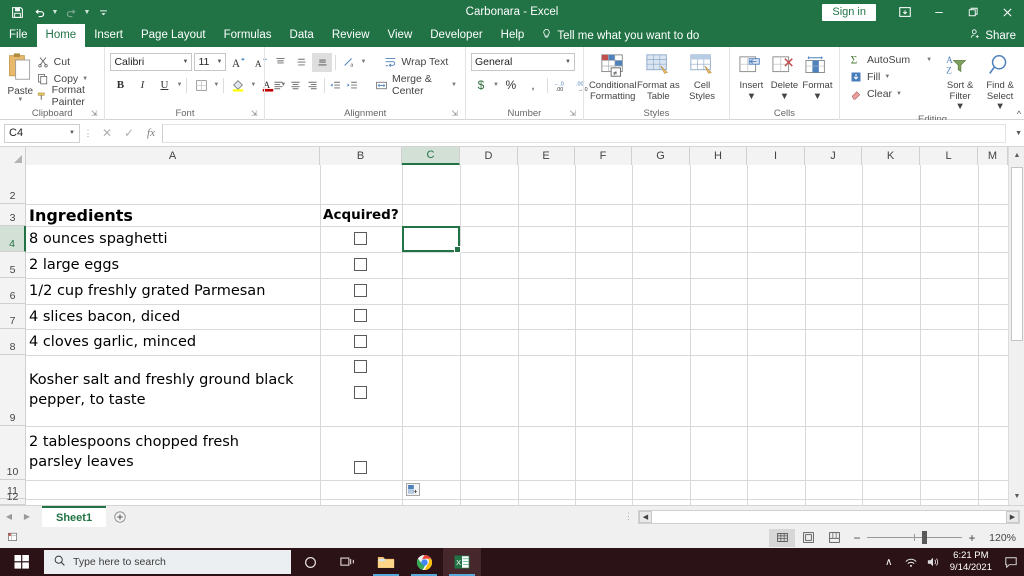 Image resolution: width=1024 pixels, height=576 pixels. I want to click on file-explorer-icon, so click(386, 562).